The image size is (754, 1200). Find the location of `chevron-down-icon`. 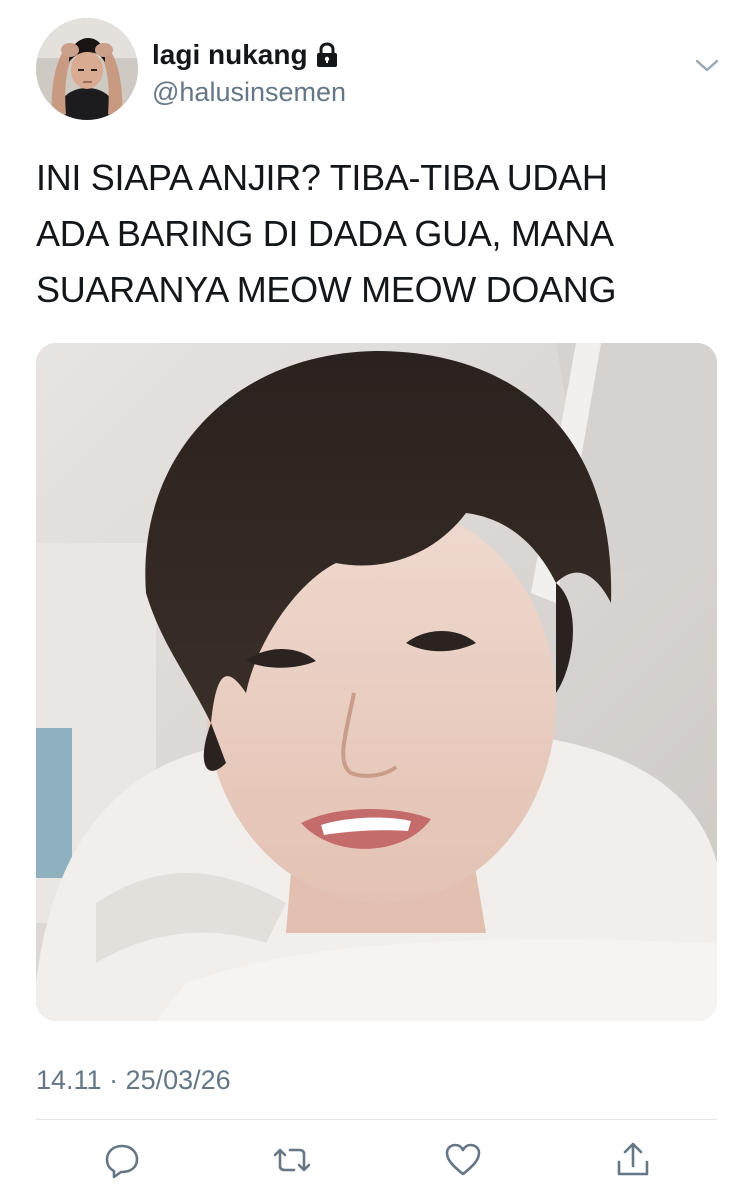

chevron-down-icon is located at coordinates (707, 66).